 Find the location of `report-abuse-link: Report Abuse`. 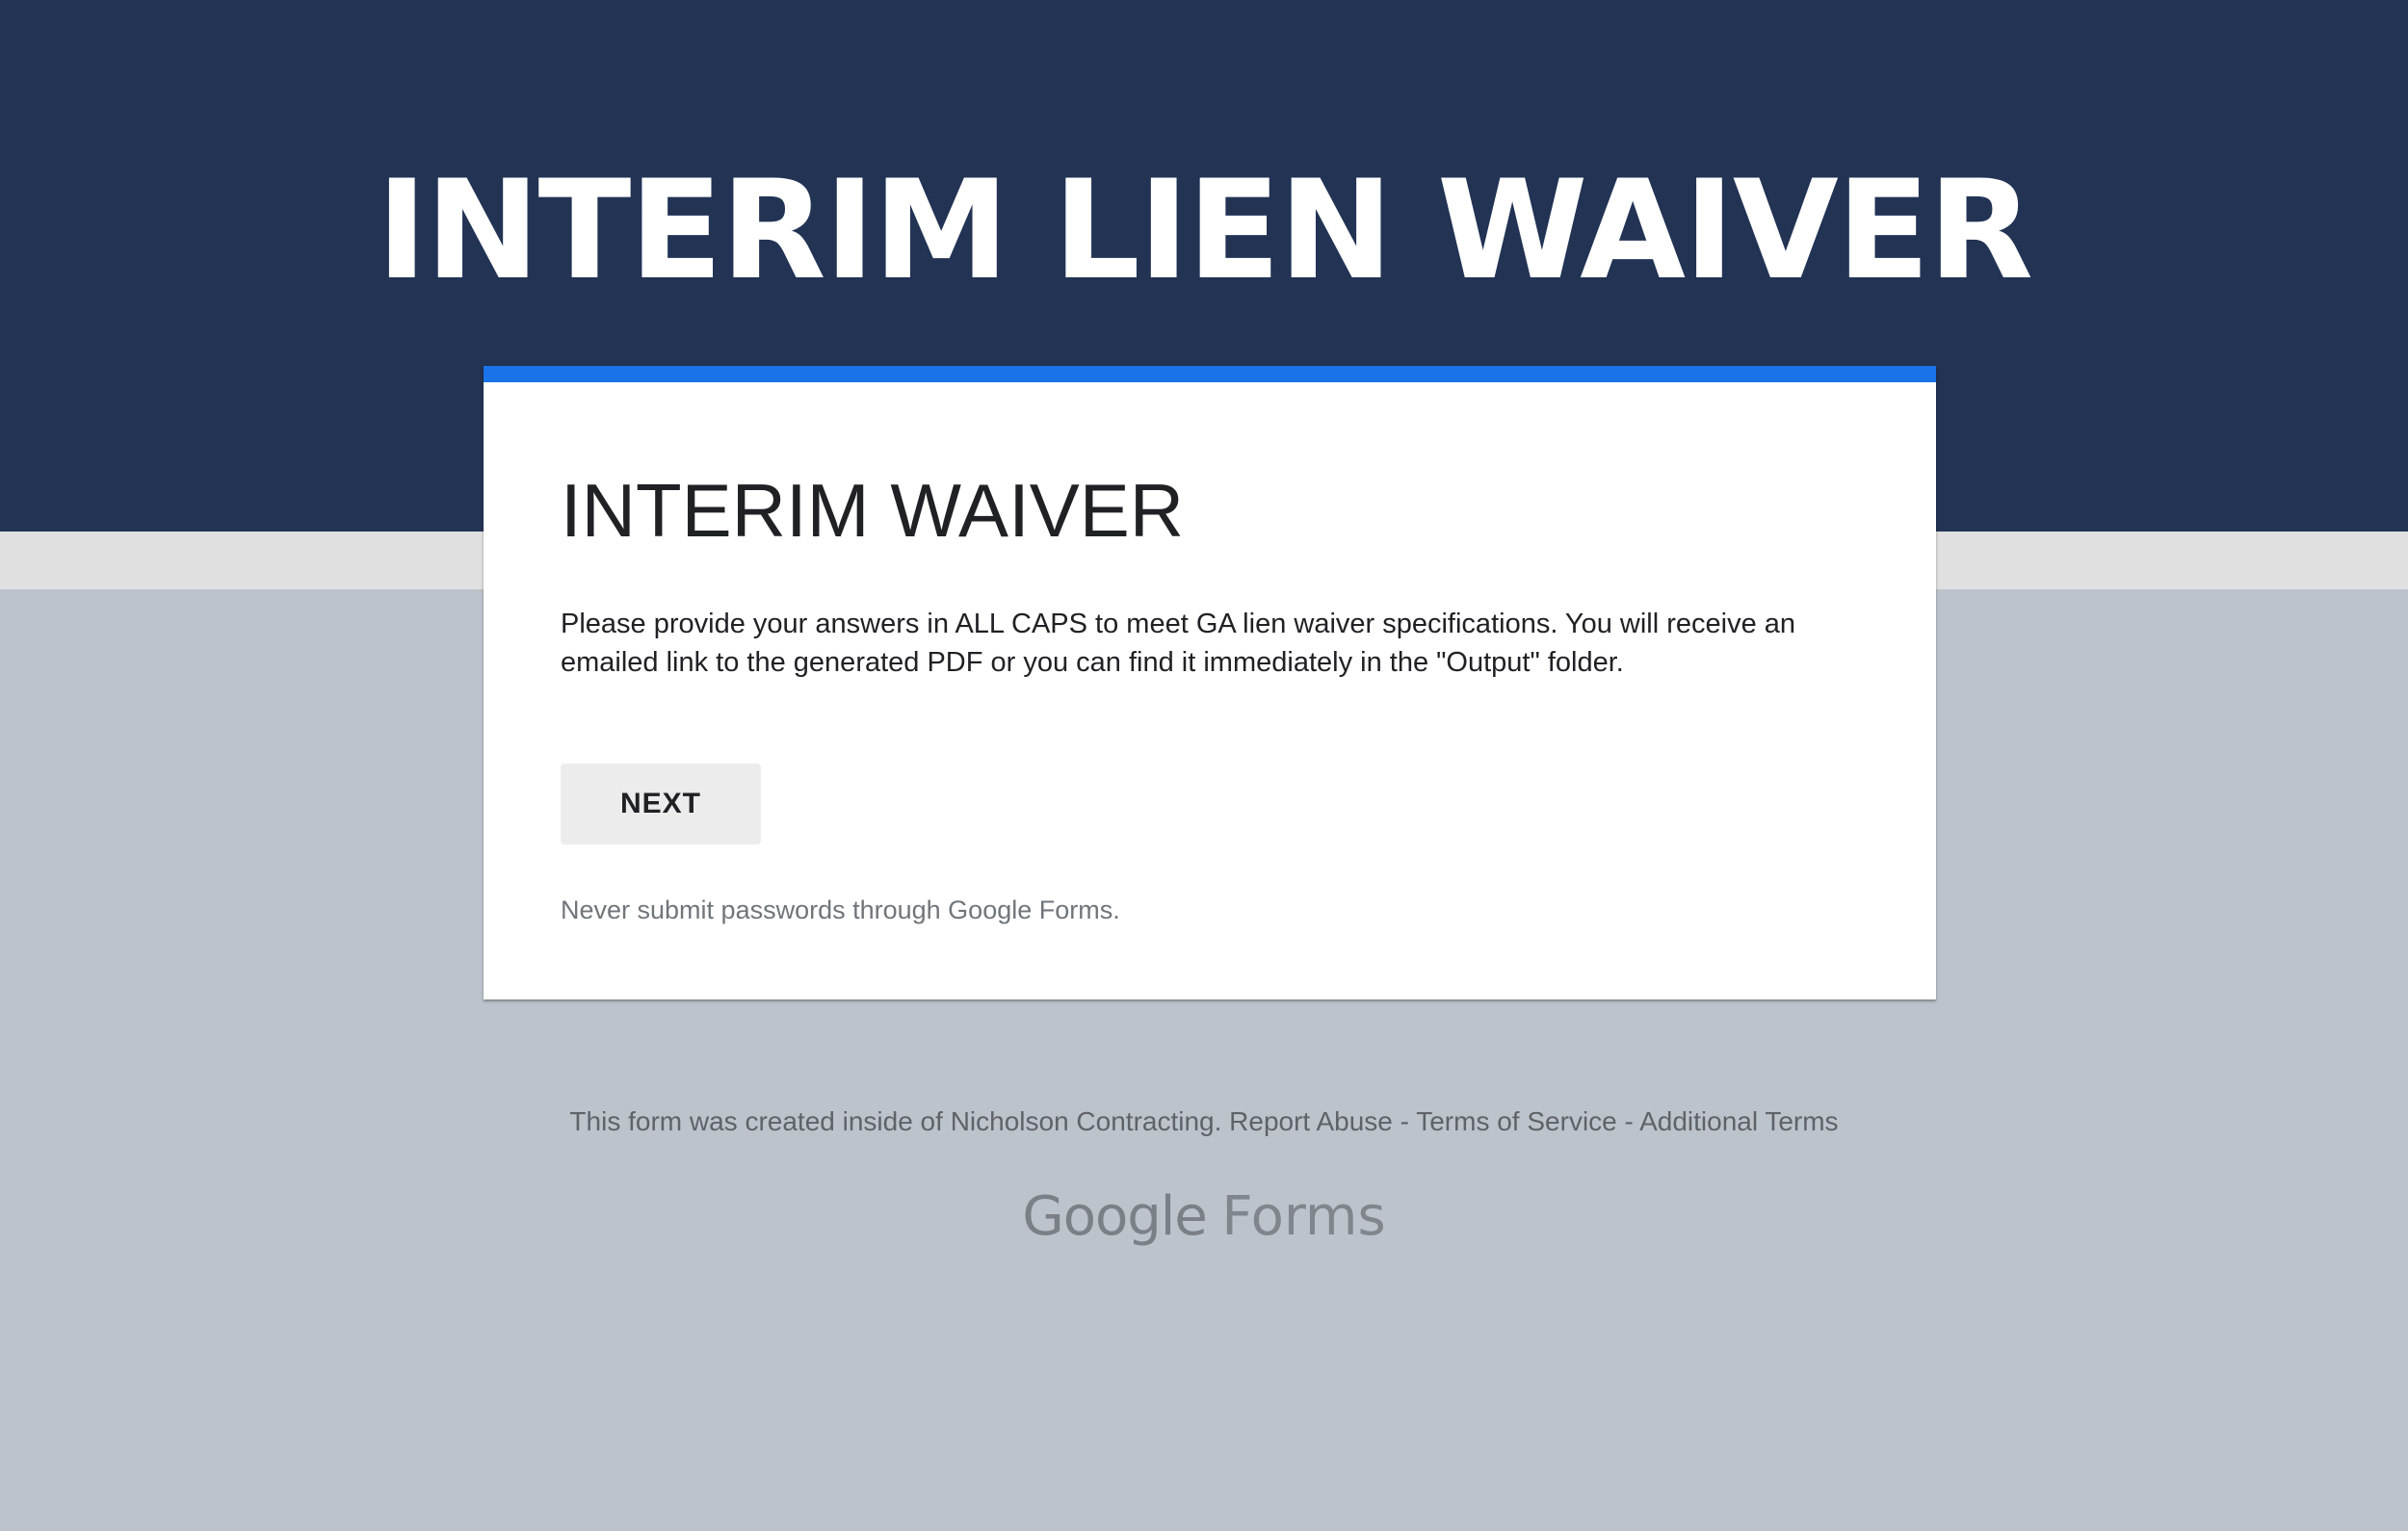

report-abuse-link: Report Abuse is located at coordinates (1311, 1121).